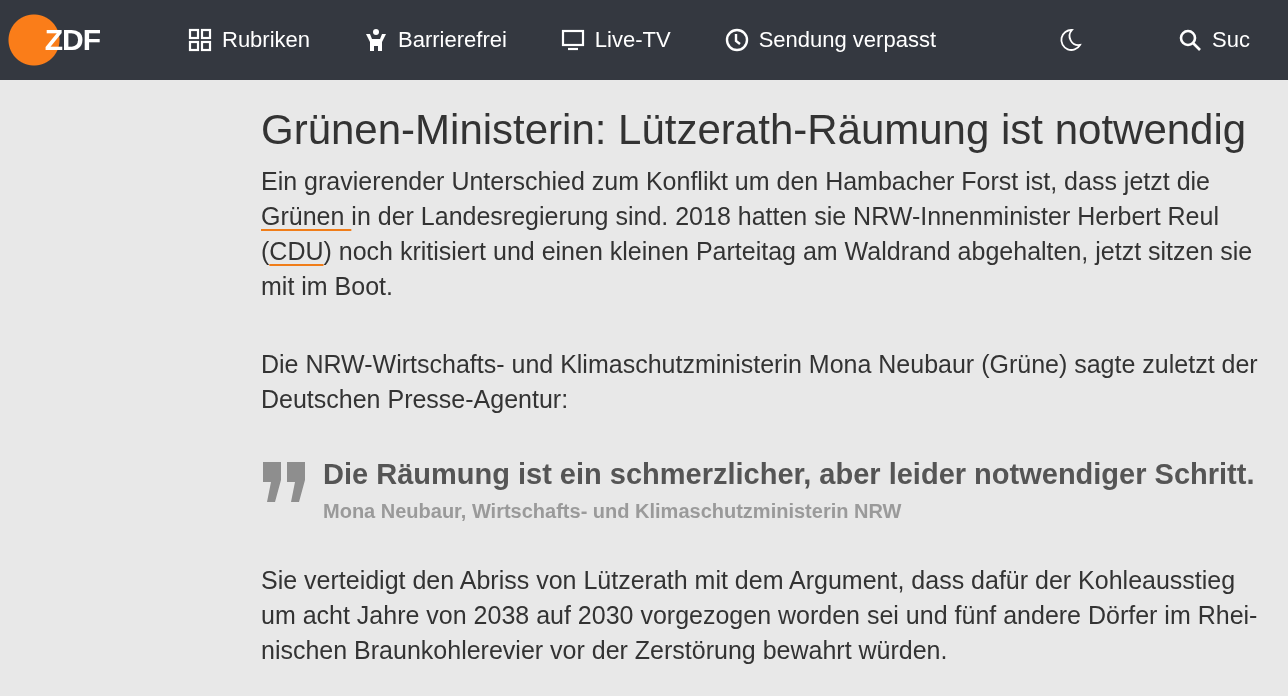 Image resolution: width=1288 pixels, height=696 pixels. What do you see at coordinates (306, 216) in the screenshot?
I see `text-link: Grünen` at bounding box center [306, 216].